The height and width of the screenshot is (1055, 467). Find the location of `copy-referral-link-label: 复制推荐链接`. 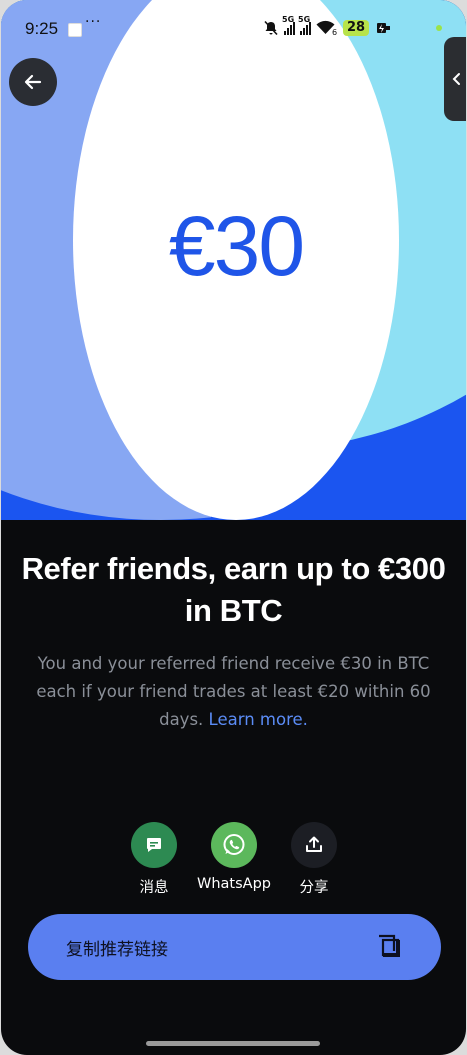

copy-referral-link-label: 复制推荐链接 is located at coordinates (117, 949).